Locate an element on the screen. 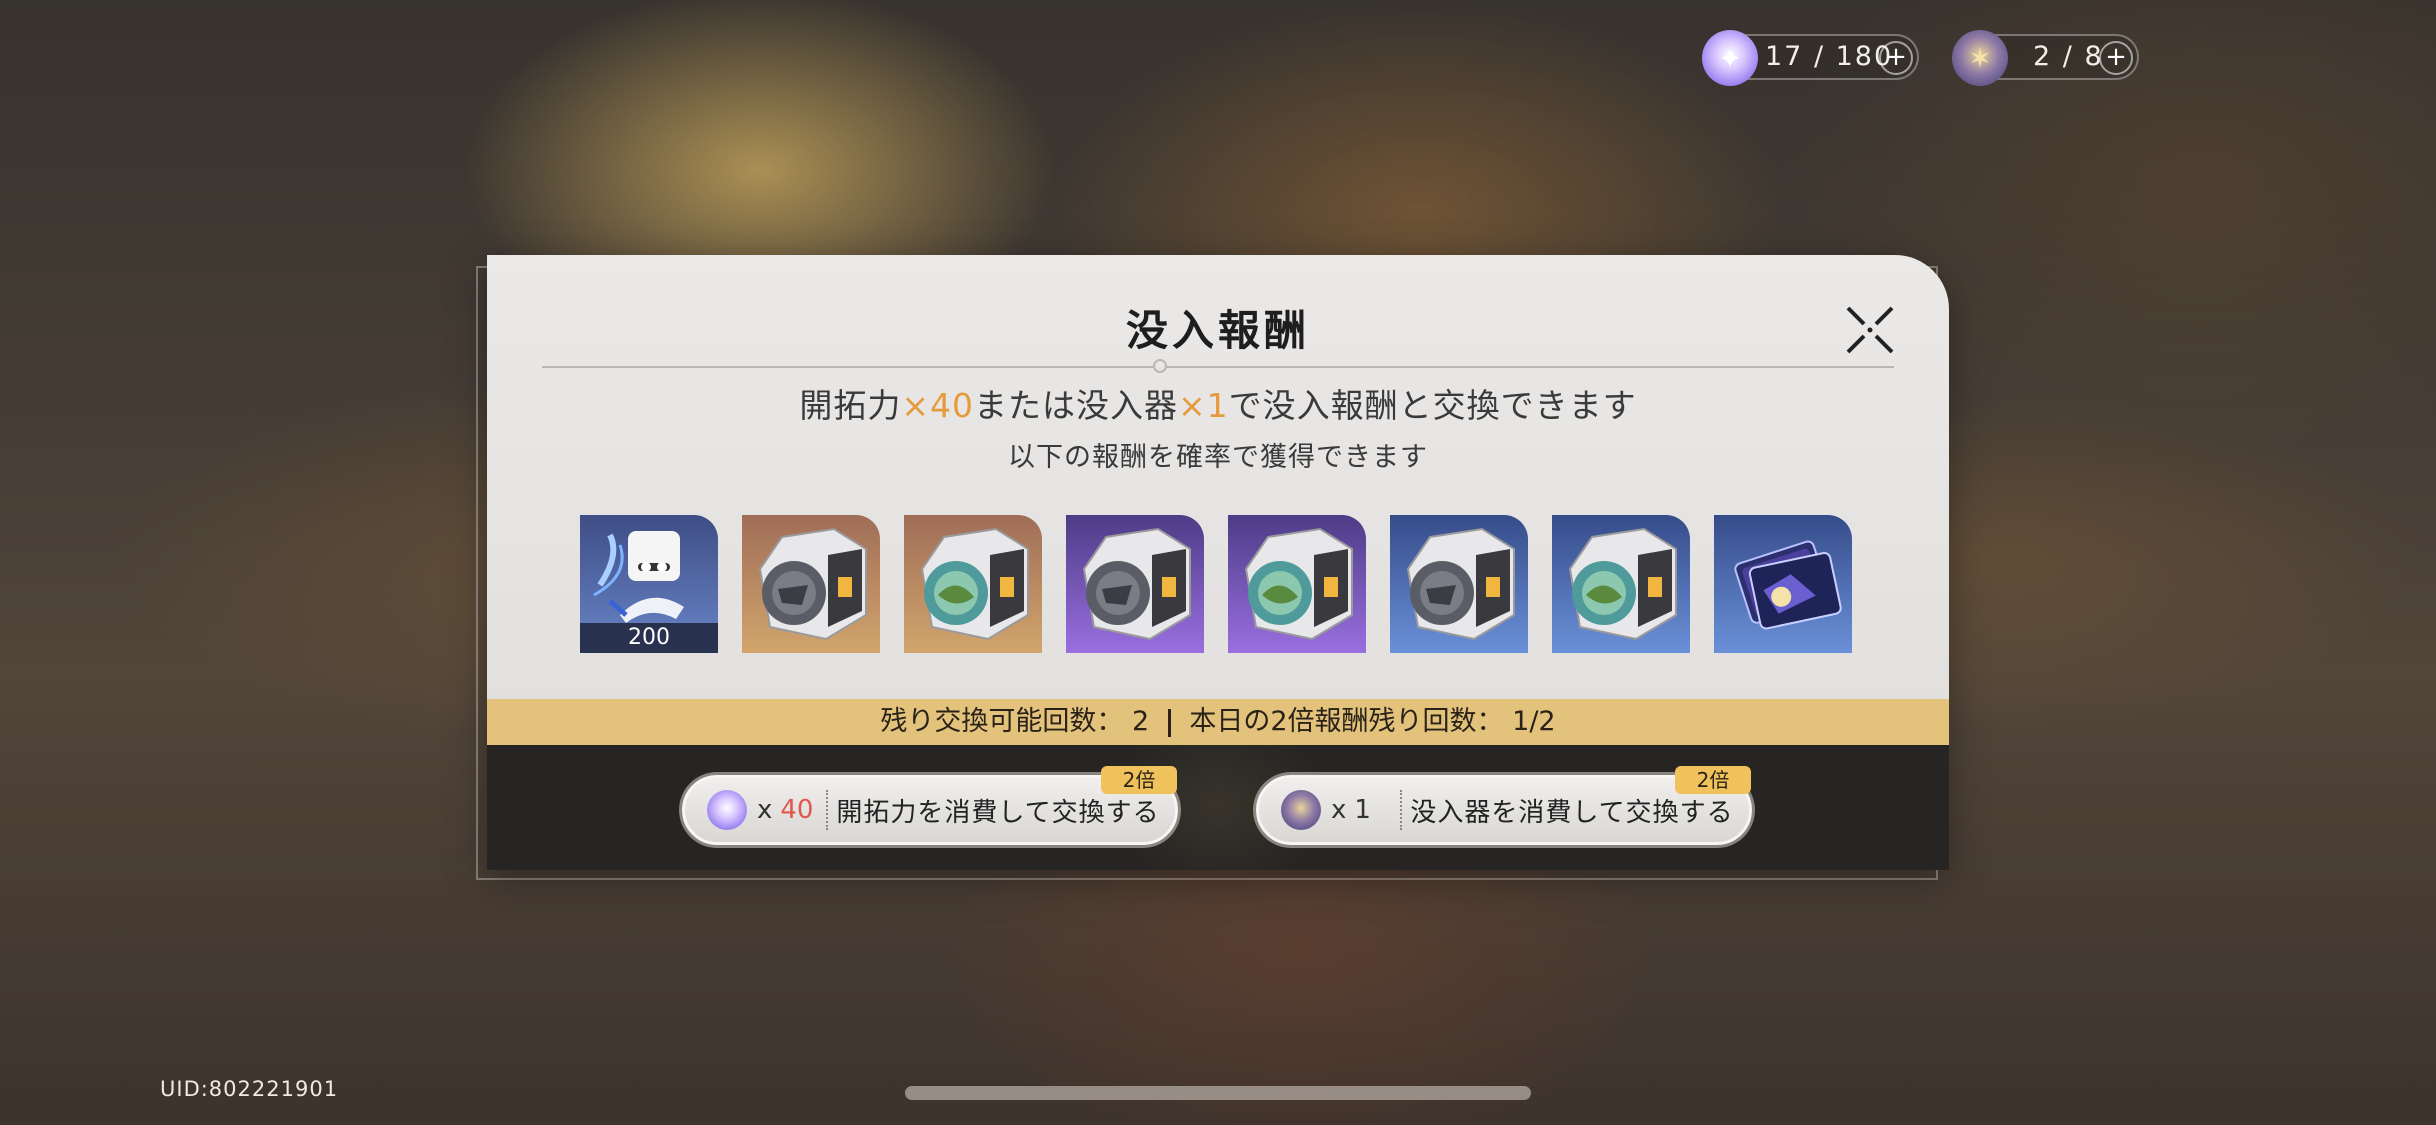  immersifier-counter: ✶ 2 / 8 + is located at coordinates (2045, 58).